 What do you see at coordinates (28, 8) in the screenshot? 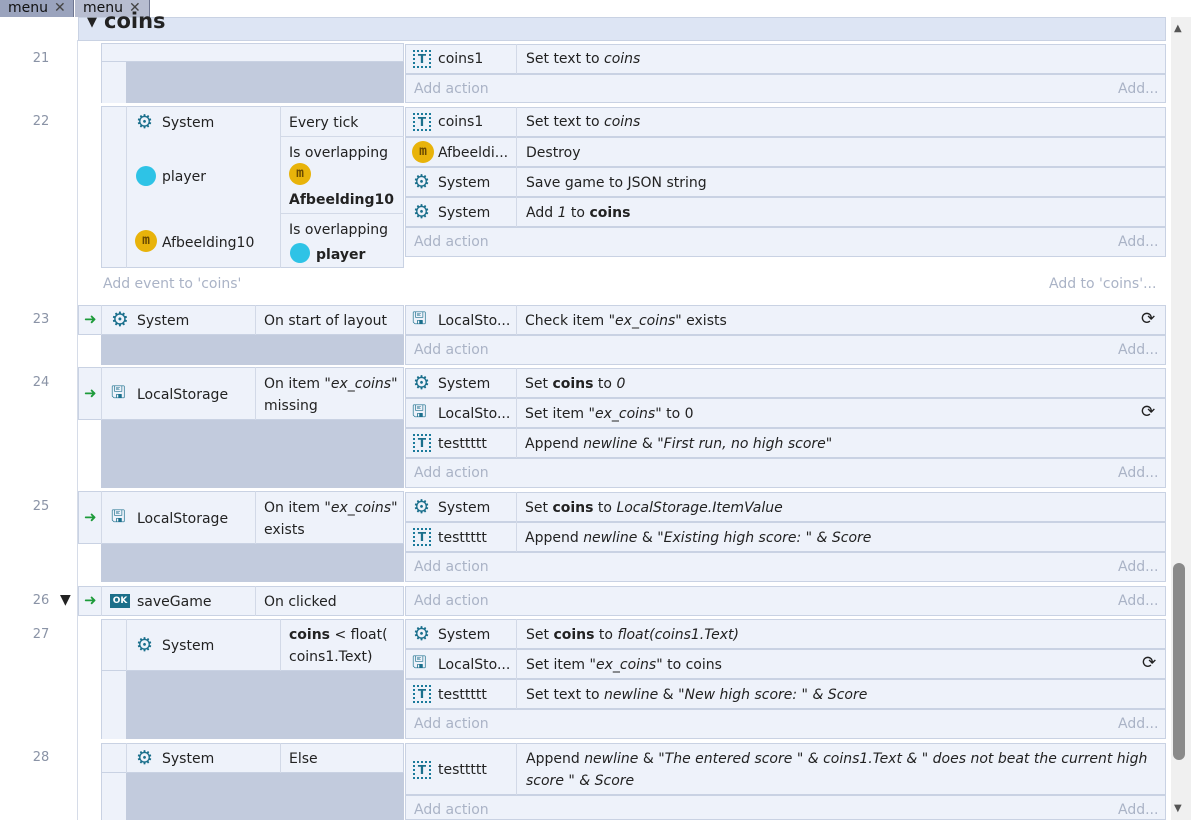
I see `tab-label: menu` at bounding box center [28, 8].